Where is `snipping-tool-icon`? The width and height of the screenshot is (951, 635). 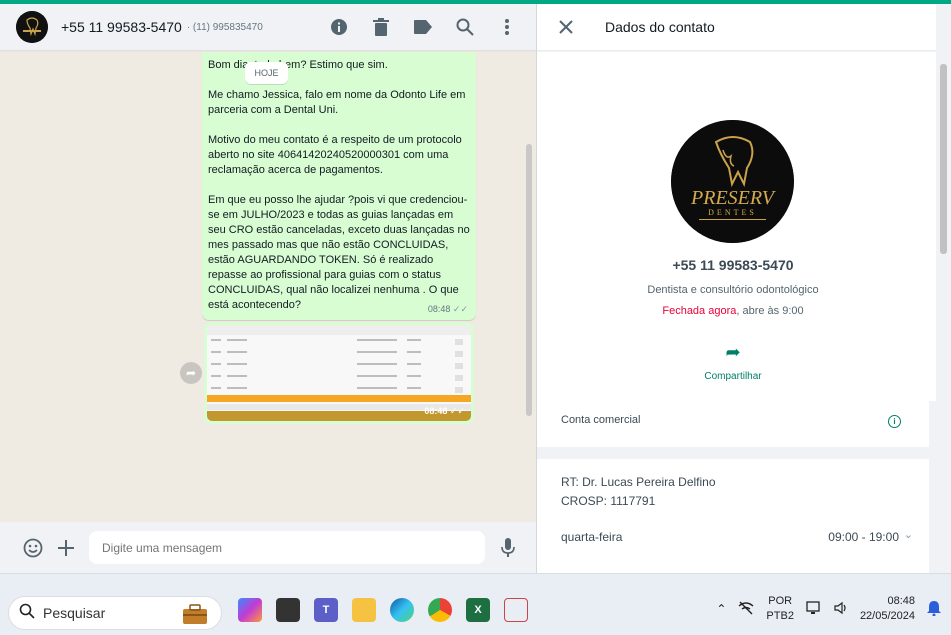 snipping-tool-icon is located at coordinates (516, 610).